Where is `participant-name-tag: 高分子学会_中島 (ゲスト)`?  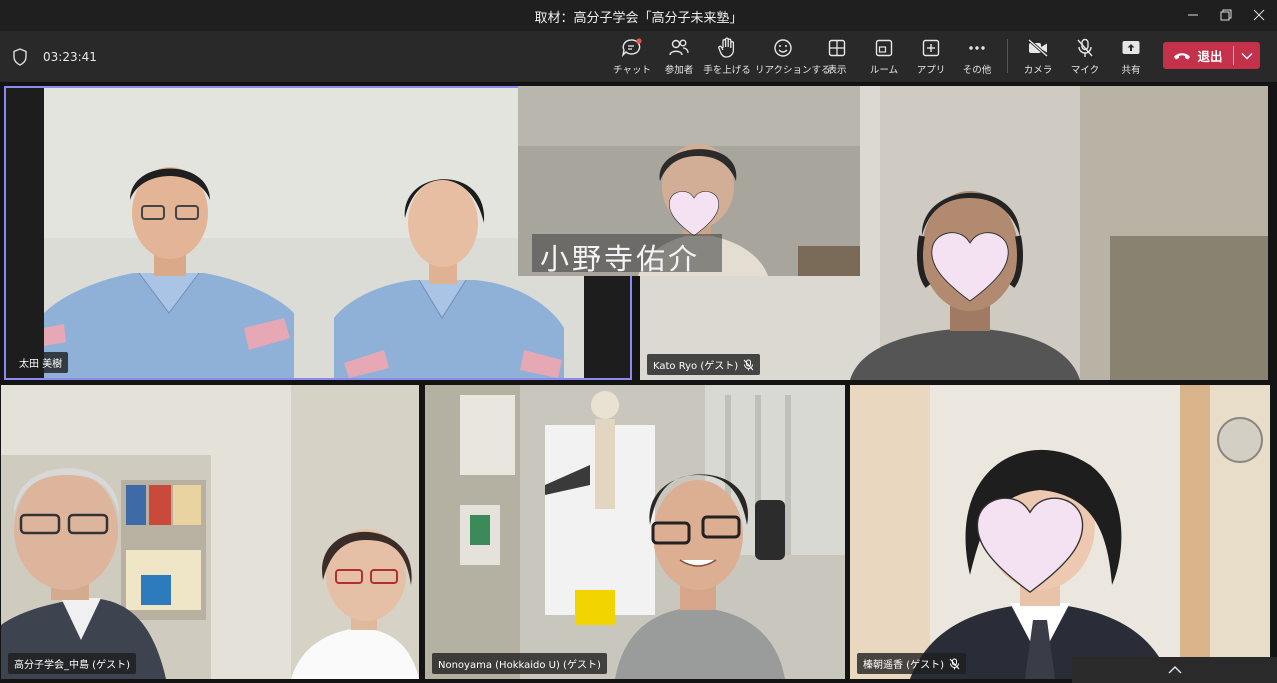 participant-name-tag: 高分子学会_中島 (ゲスト) is located at coordinates (72, 663).